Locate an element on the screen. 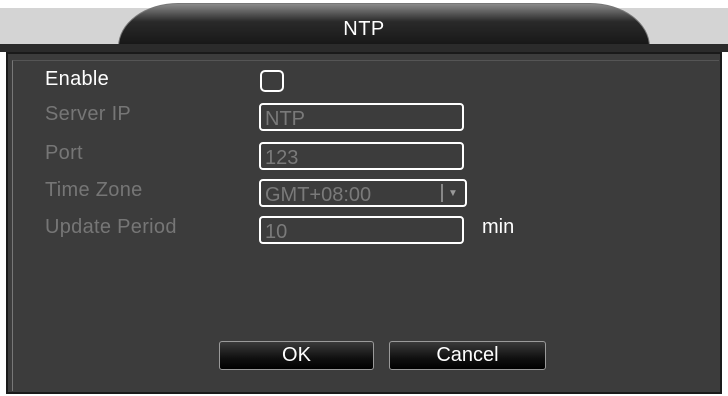  time-zone-label: Time Zone is located at coordinates (94, 190).